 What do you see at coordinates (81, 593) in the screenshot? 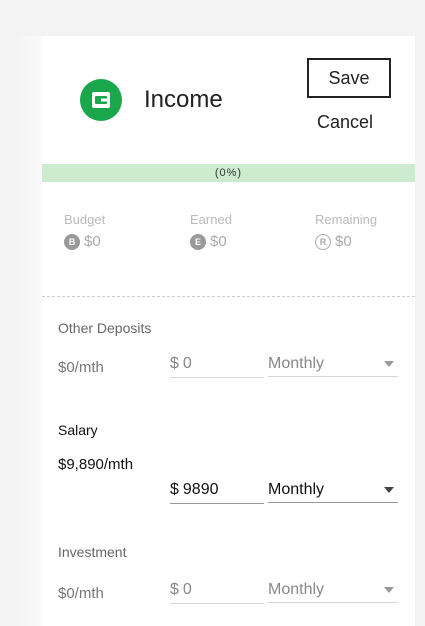
I see `row-rate-investment: $0/mth` at bounding box center [81, 593].